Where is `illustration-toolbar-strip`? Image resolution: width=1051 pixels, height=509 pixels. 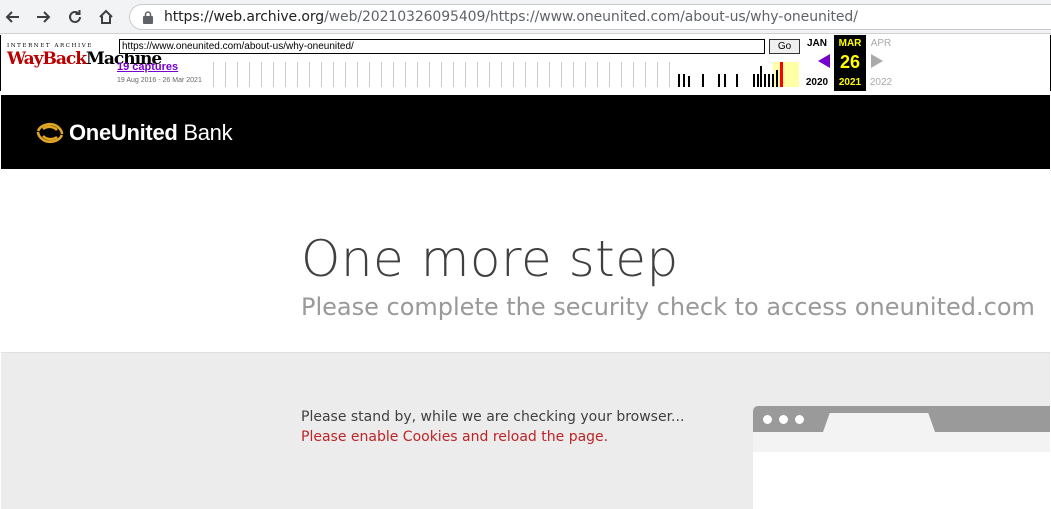 illustration-toolbar-strip is located at coordinates (901, 442).